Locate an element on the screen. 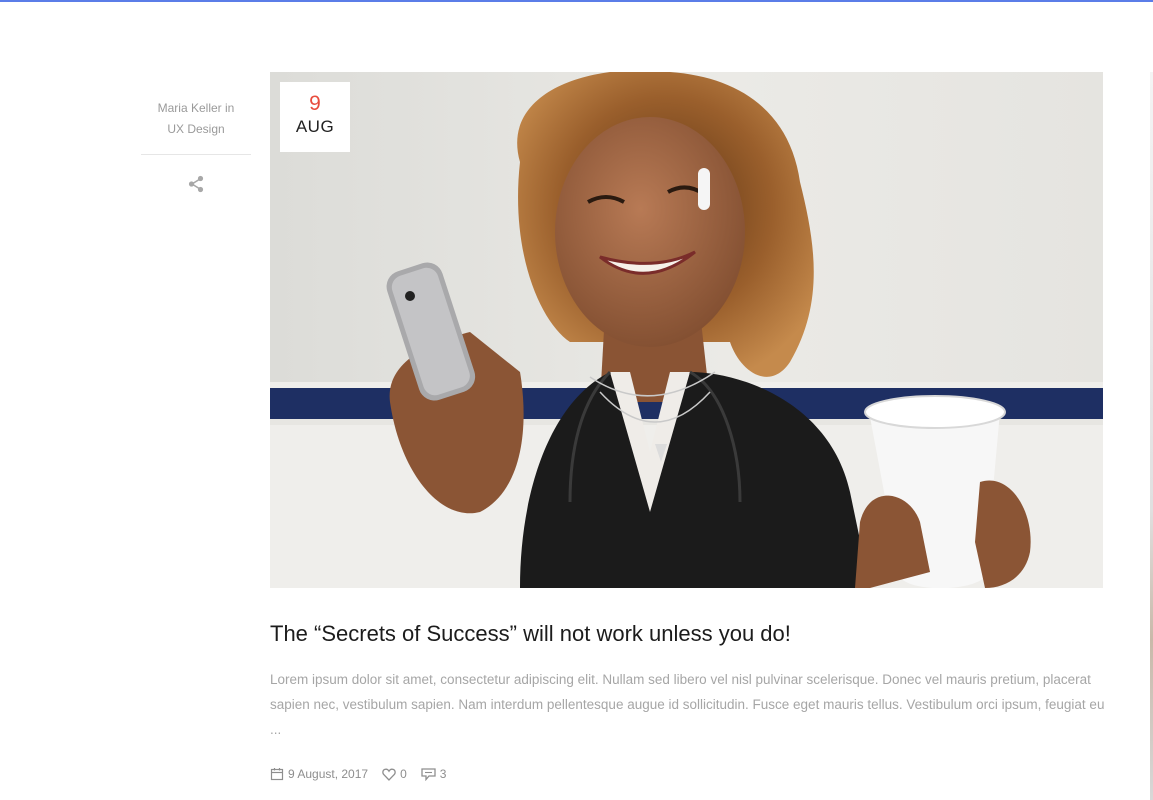  heart-icon is located at coordinates (389, 774).